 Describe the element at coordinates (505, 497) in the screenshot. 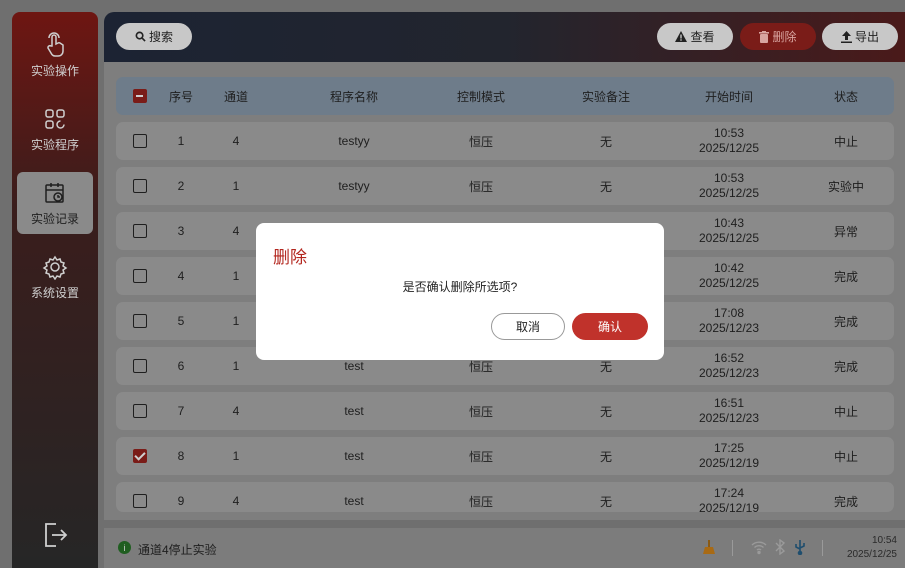

I see `table-row: 9 4 test 恒压 无 17:24 2025/12/19 完成` at that location.